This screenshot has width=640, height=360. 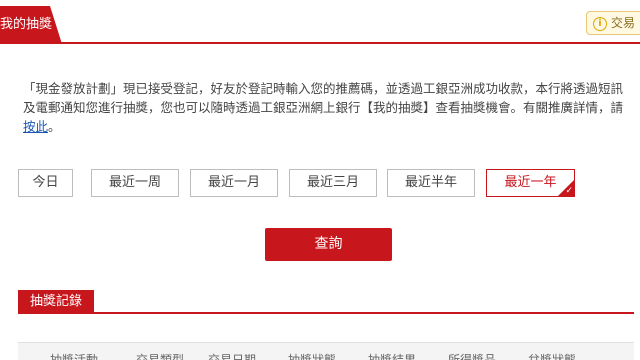 I want to click on records-table-header: 抽獎活動 交易類型 交易日期 抽獎狀態 抽獎結果 所得獎品 兌獎狀態, so click(x=326, y=351).